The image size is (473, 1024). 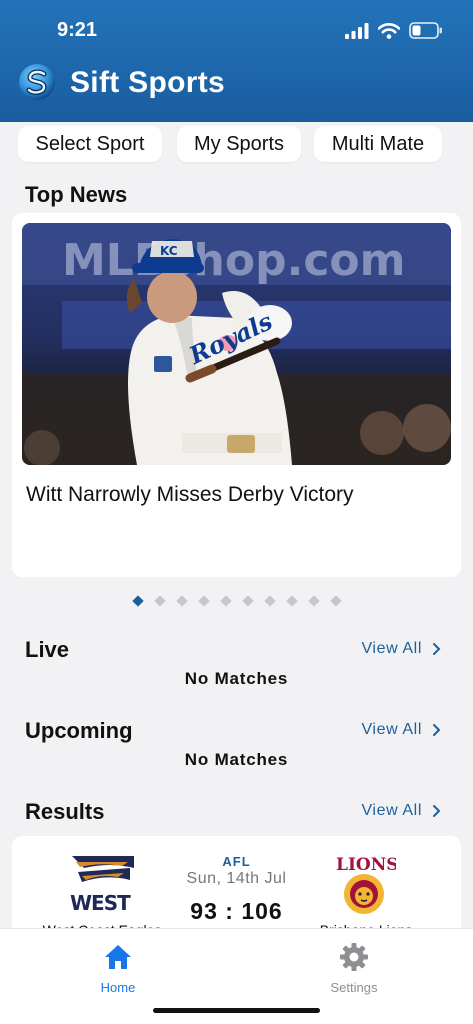 What do you see at coordinates (354, 987) in the screenshot?
I see `tab-settings-label: Settings` at bounding box center [354, 987].